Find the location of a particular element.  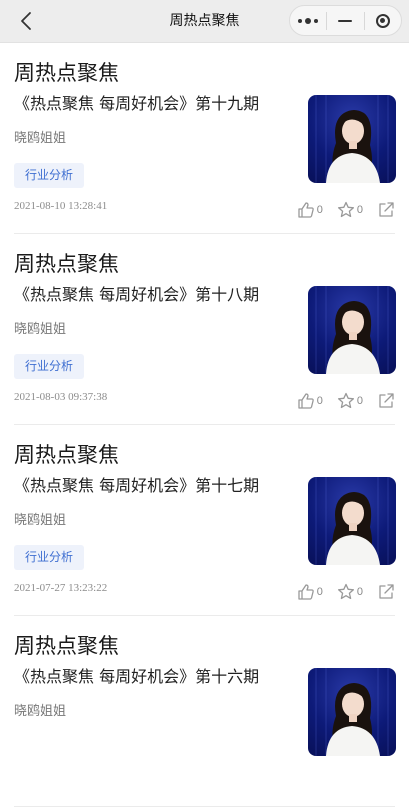

close-target-icon is located at coordinates (382, 20).